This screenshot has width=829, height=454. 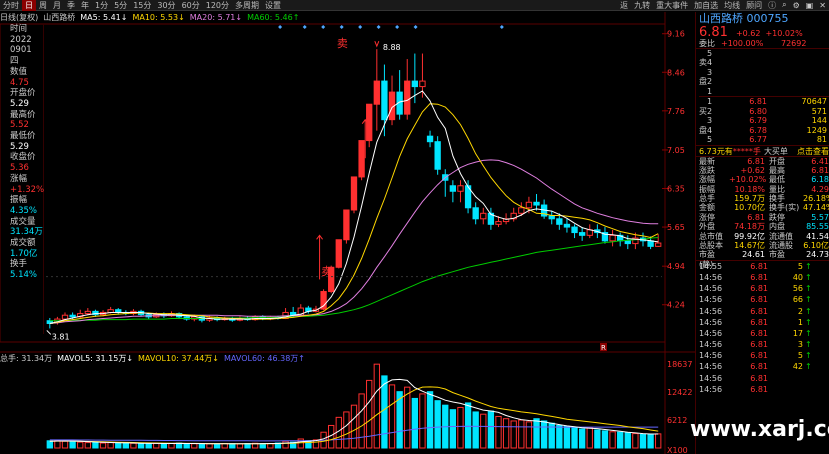 I want to click on level-label: 5, so click(x=710, y=139).